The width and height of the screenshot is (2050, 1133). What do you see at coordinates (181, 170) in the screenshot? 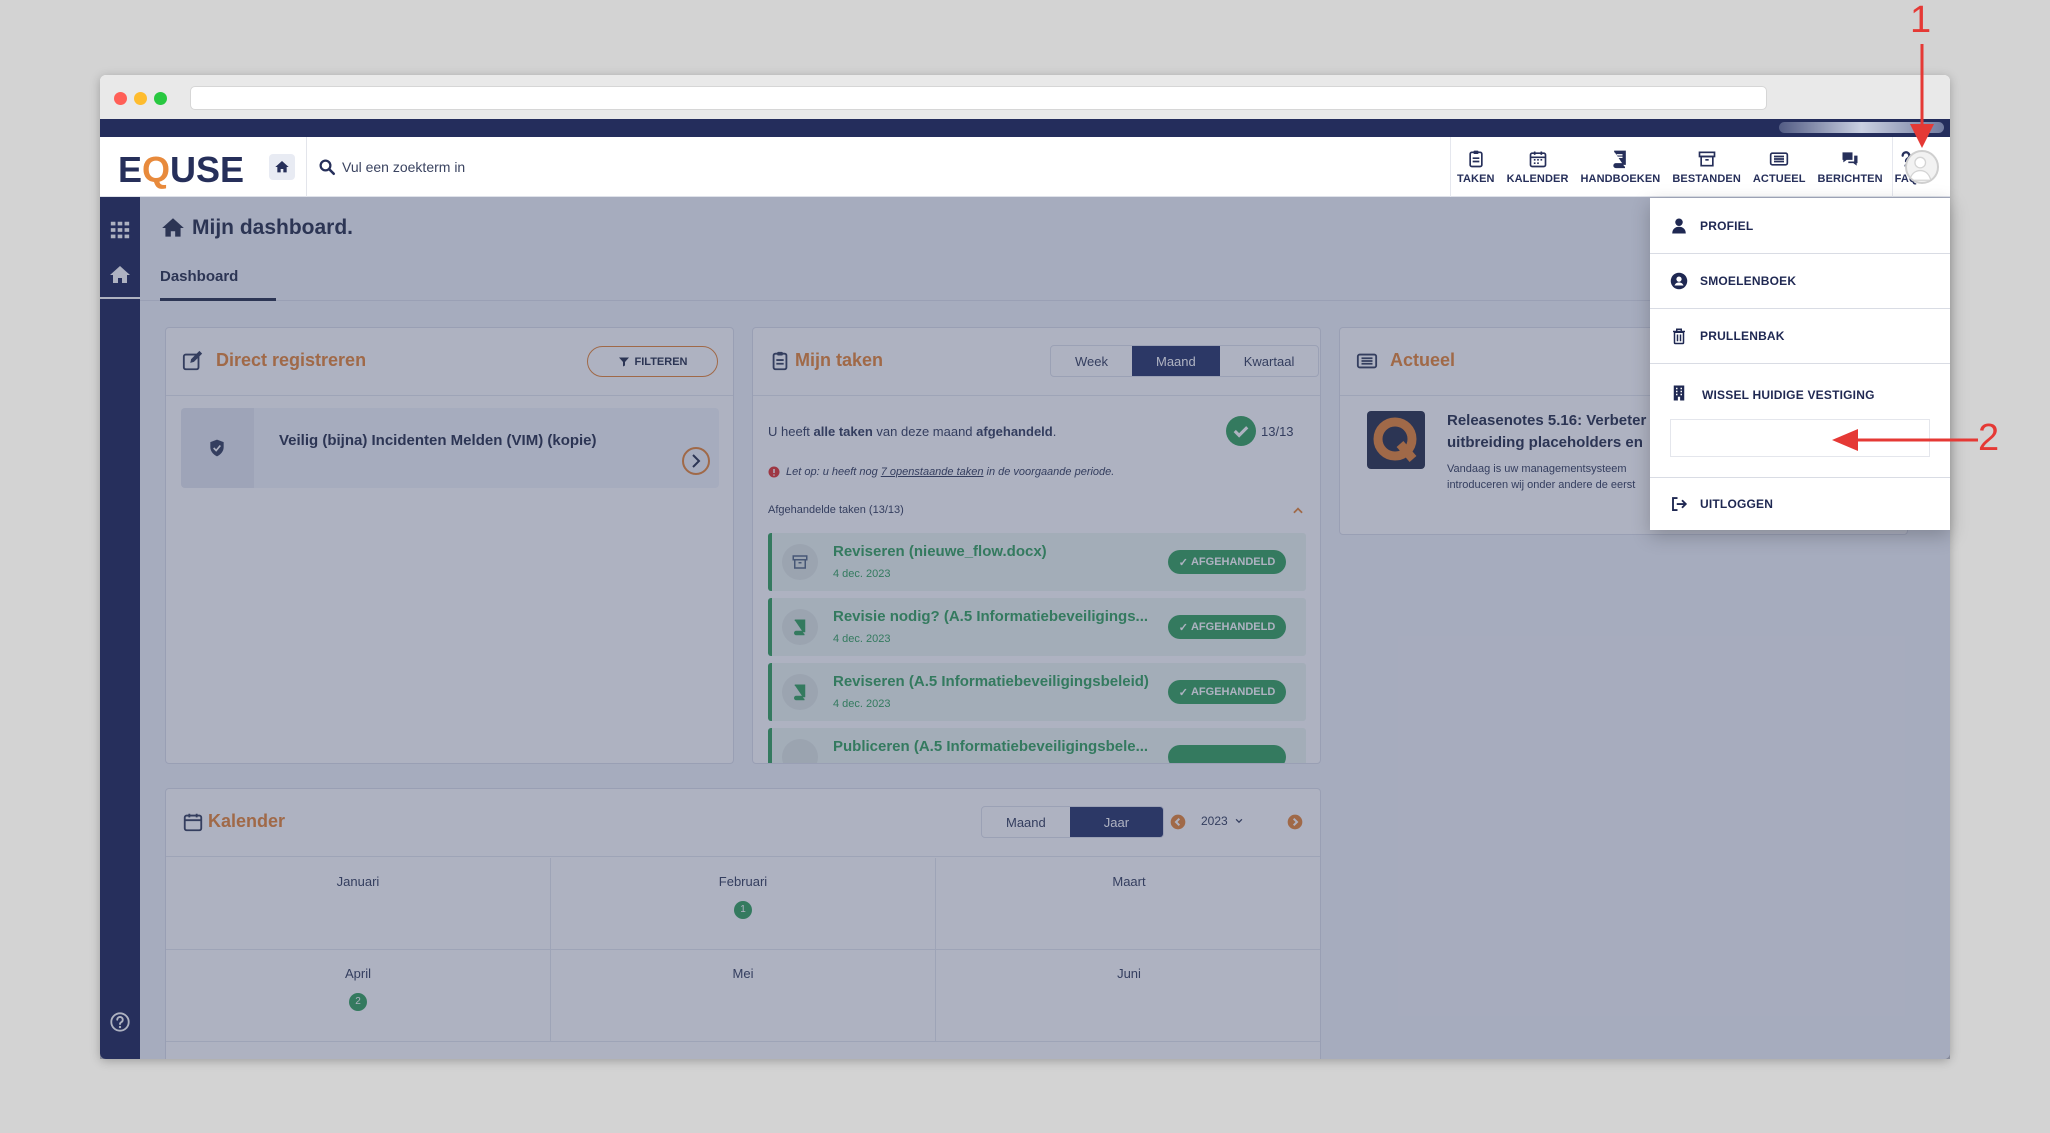
I see `equse-logo: EQUSE` at bounding box center [181, 170].